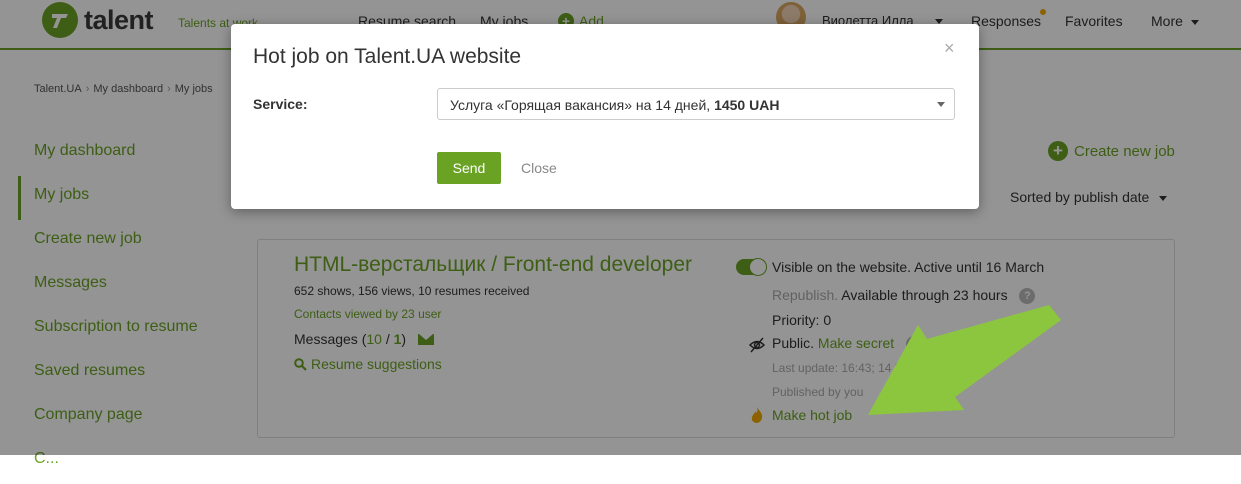  I want to click on service-value: Услуга «Горящая вакансия» на 14 дней,, so click(580, 105).